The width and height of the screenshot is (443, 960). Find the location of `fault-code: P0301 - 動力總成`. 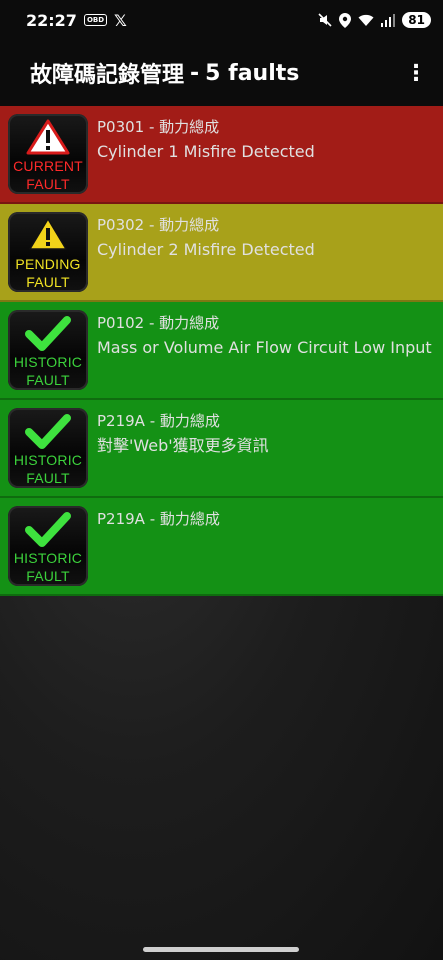

fault-code: P0301 - 動力總成 is located at coordinates (158, 127).